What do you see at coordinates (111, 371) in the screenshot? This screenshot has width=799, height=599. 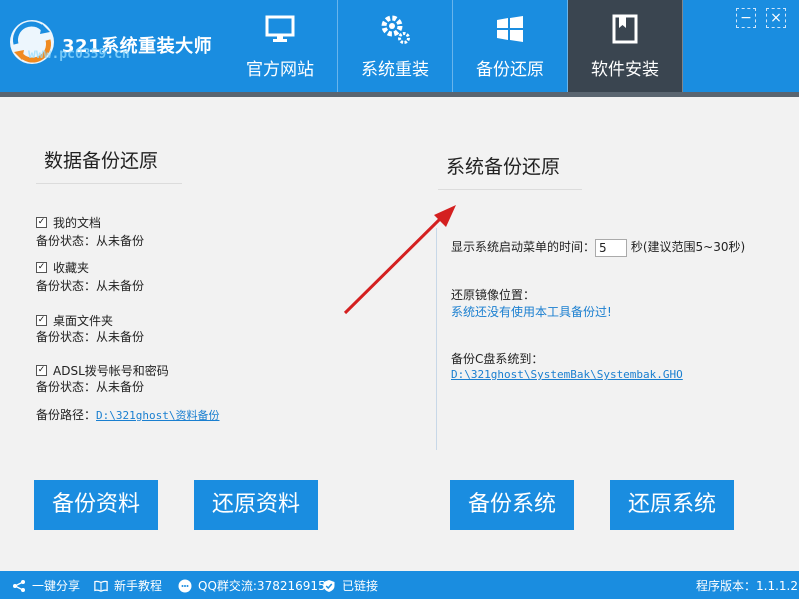 I see `checkbox-label: ADSL拨号帐号和密码` at bounding box center [111, 371].